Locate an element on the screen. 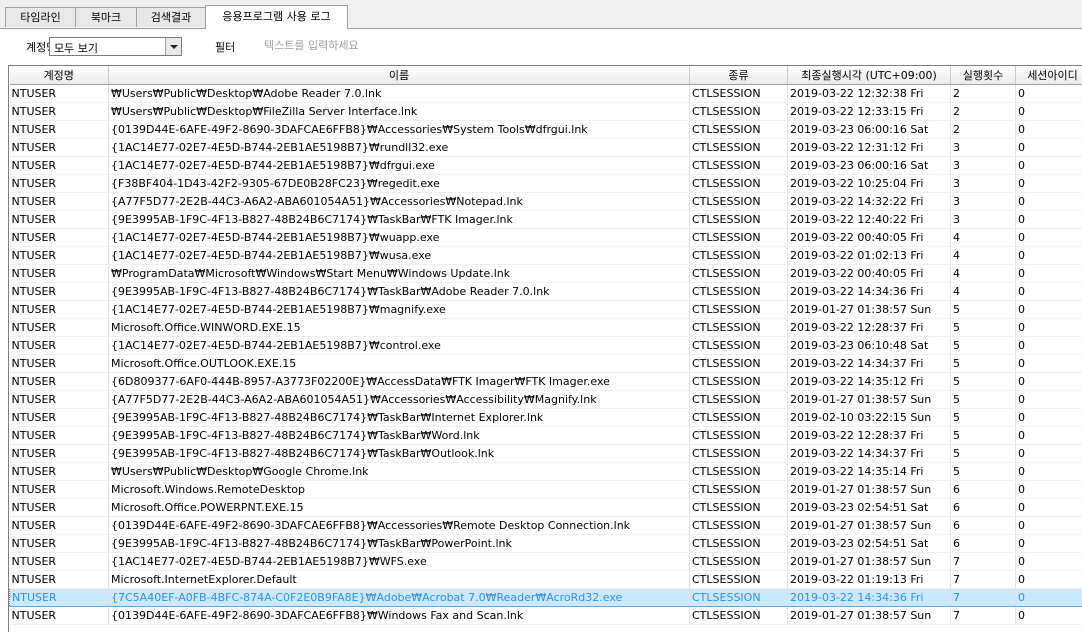 The width and height of the screenshot is (1082, 632). tab-app-usage-log: 응용프로그램 사용 로그 is located at coordinates (276, 17).